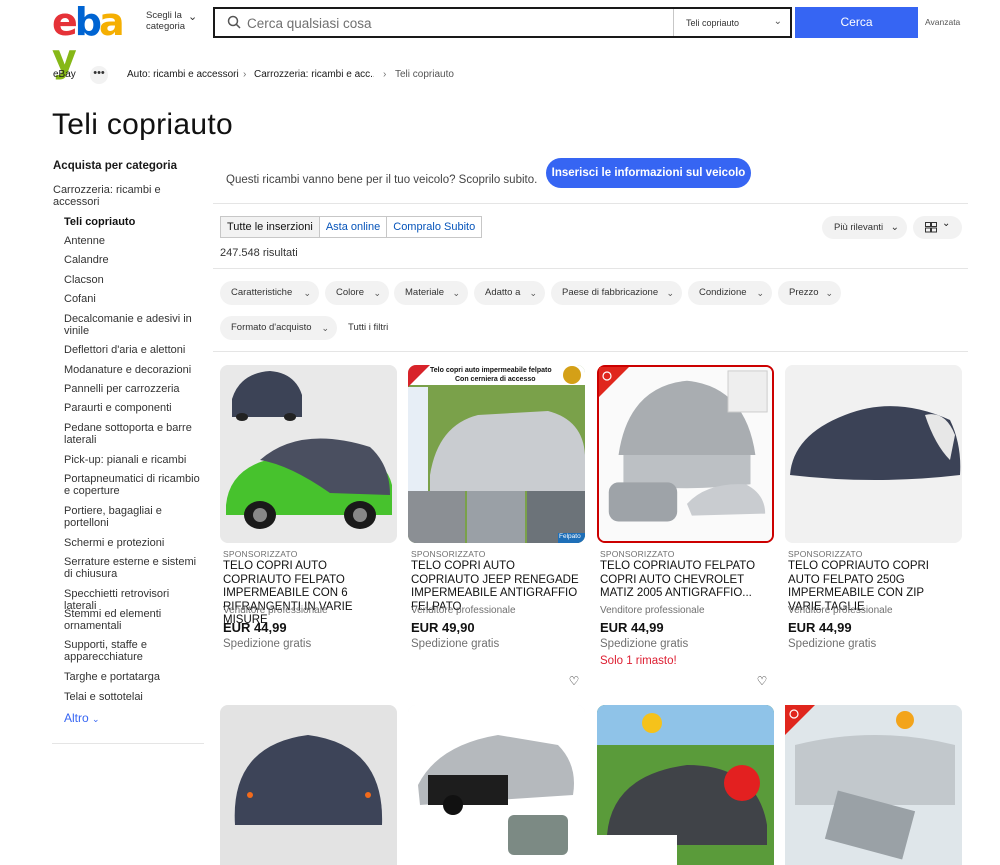 This screenshot has width=1000, height=865. I want to click on logo-letter-a: a, so click(111, 22).